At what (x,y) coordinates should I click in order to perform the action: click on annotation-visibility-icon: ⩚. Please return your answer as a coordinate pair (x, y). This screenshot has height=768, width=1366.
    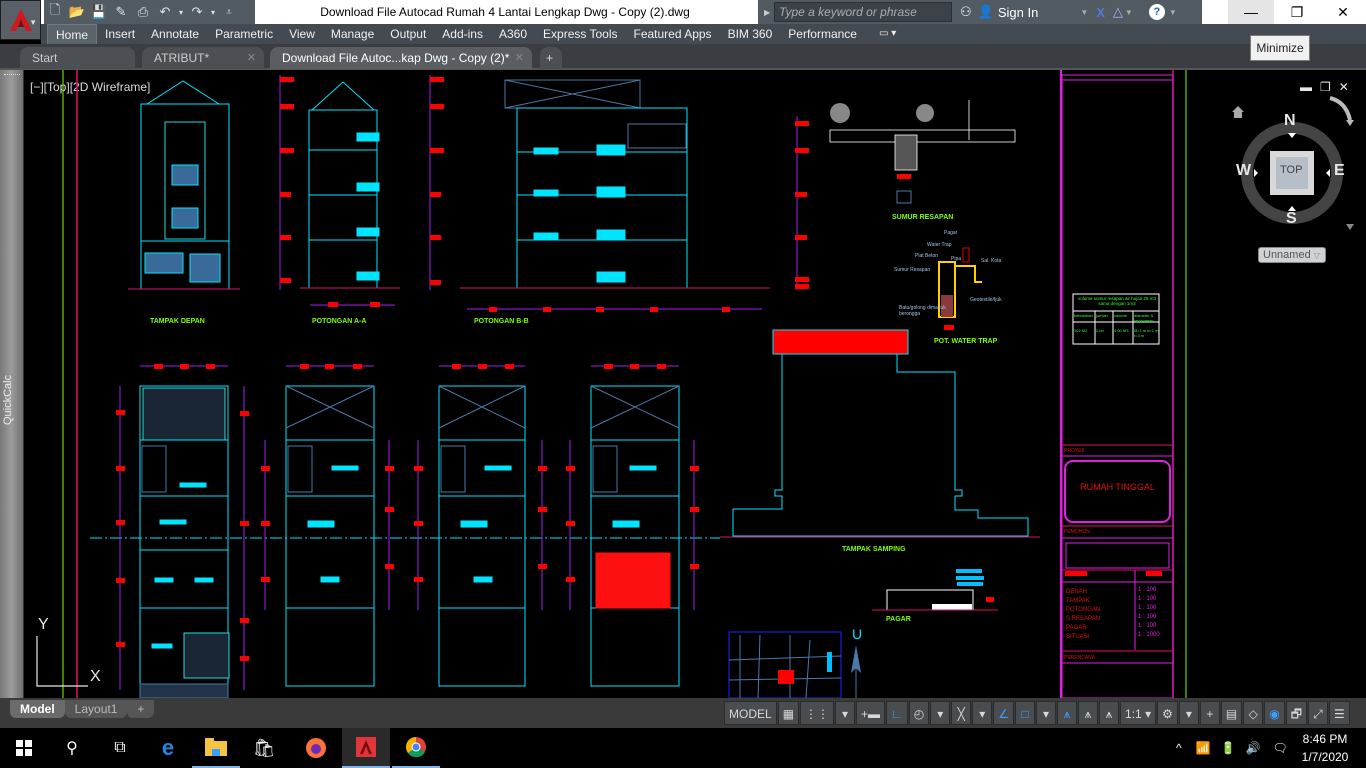
    Looking at the image, I should click on (1067, 713).